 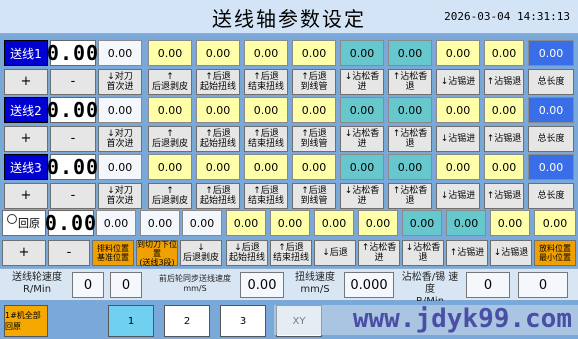 What do you see at coordinates (266, 139) in the screenshot?
I see `line-2-action-button-4: ↑后退 结束扭线` at bounding box center [266, 139].